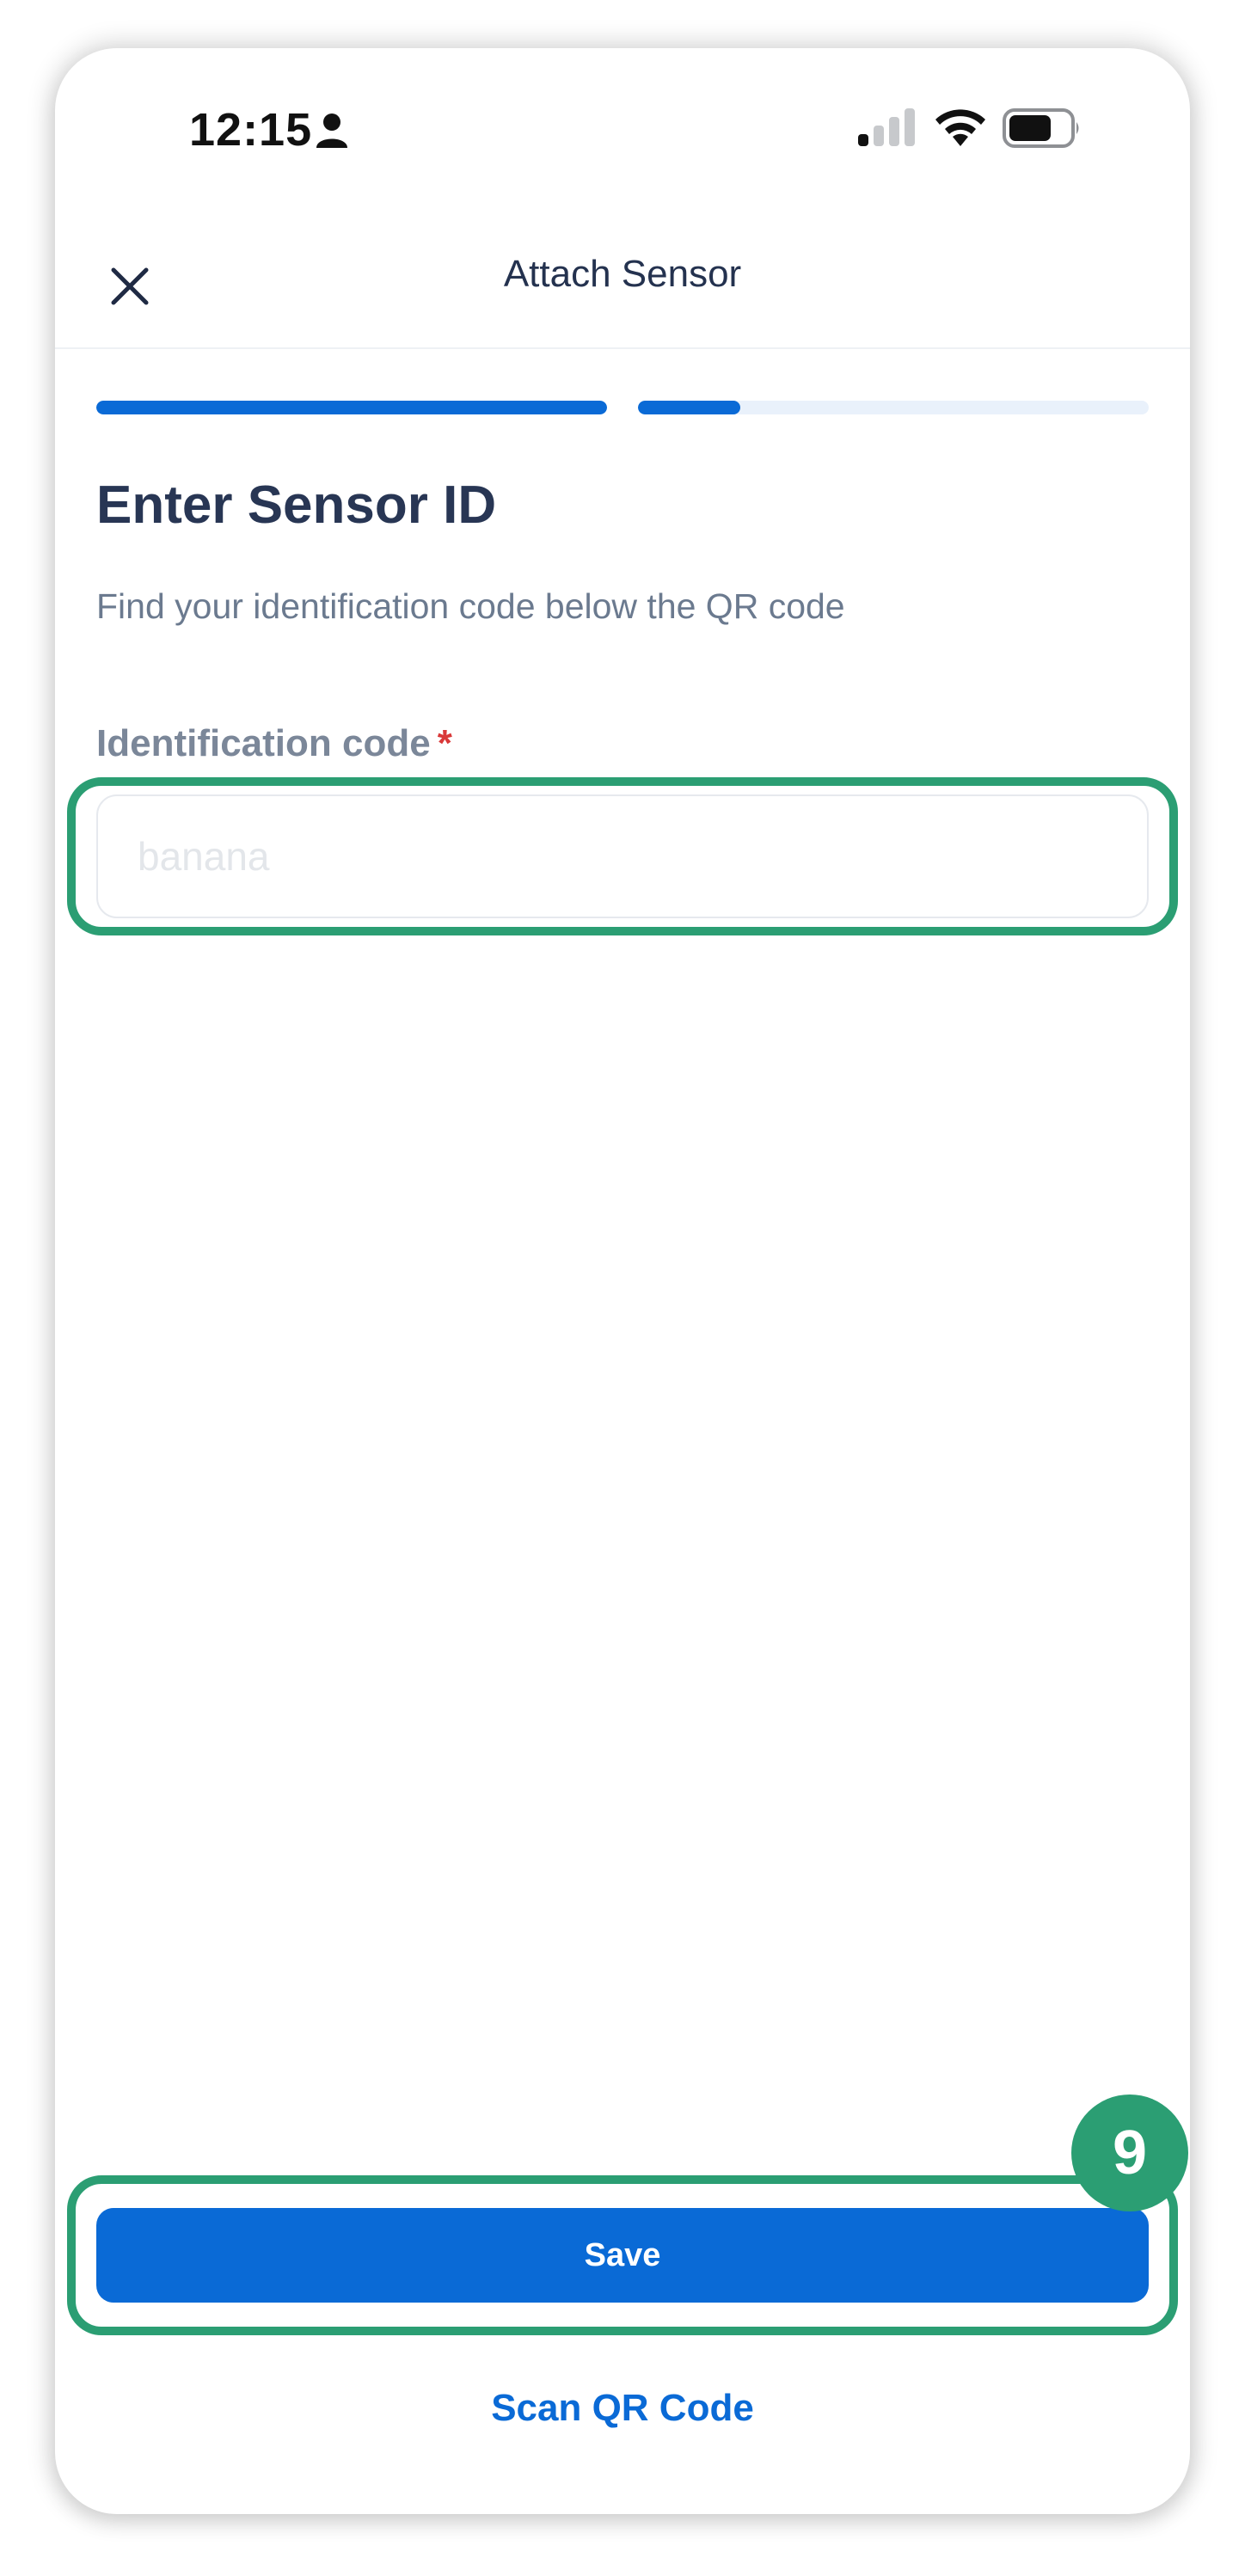  I want to click on header-divider, so click(622, 348).